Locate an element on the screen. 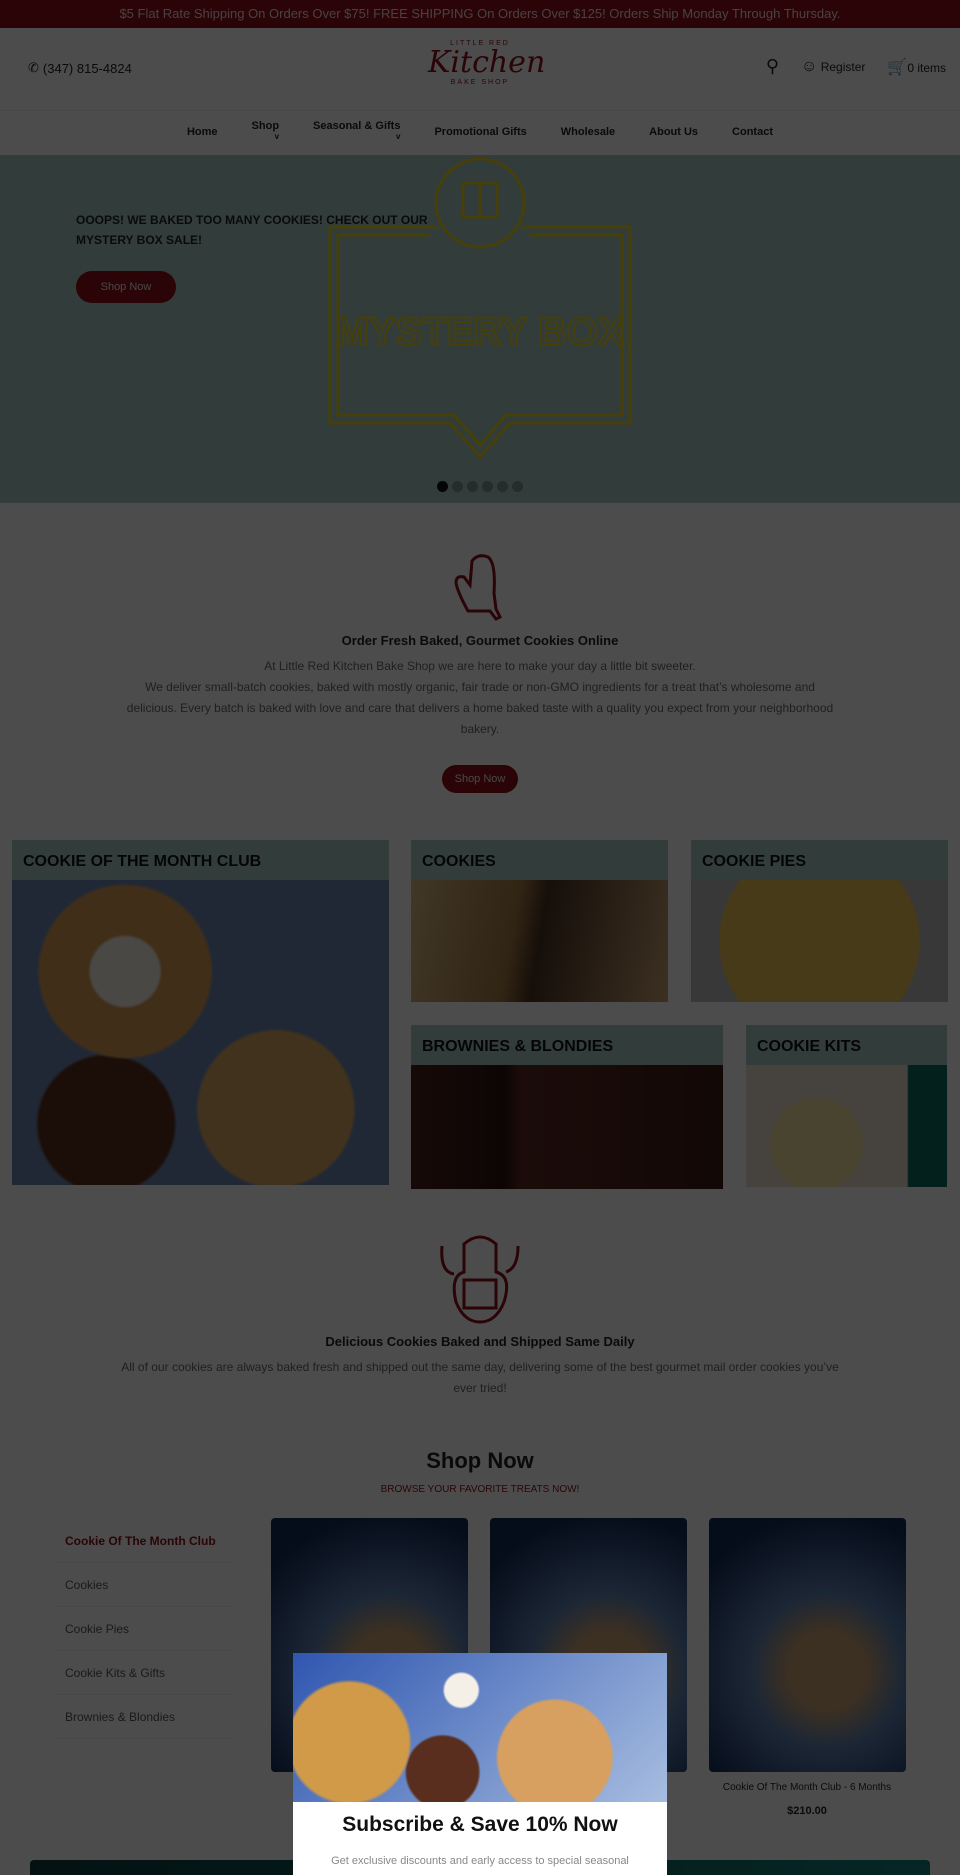  slider-dots is located at coordinates (480, 486).